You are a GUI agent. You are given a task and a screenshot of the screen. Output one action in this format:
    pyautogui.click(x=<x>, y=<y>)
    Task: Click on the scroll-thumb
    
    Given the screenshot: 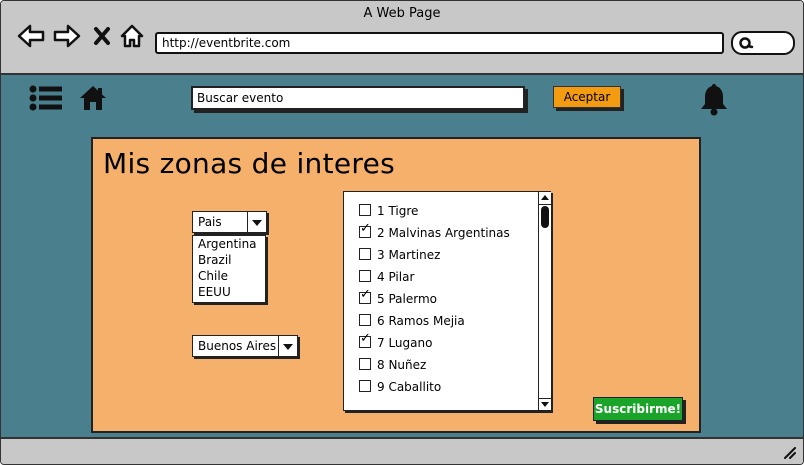 What is the action you would take?
    pyautogui.click(x=545, y=217)
    